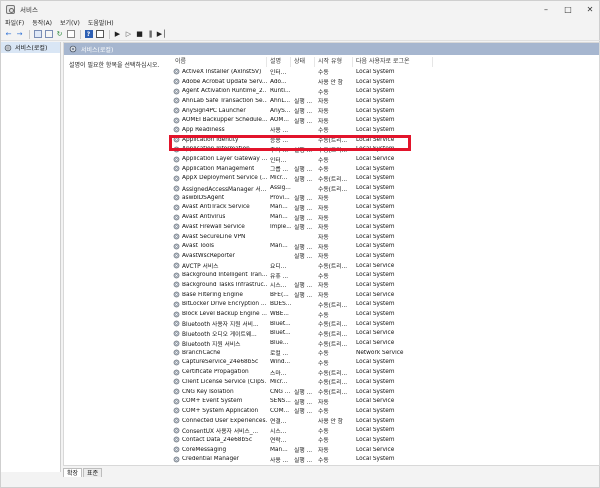 The width and height of the screenshot is (600, 488). I want to click on table-row: BranchCache 로컬 ... 수동 Network Service, so click(386, 353).